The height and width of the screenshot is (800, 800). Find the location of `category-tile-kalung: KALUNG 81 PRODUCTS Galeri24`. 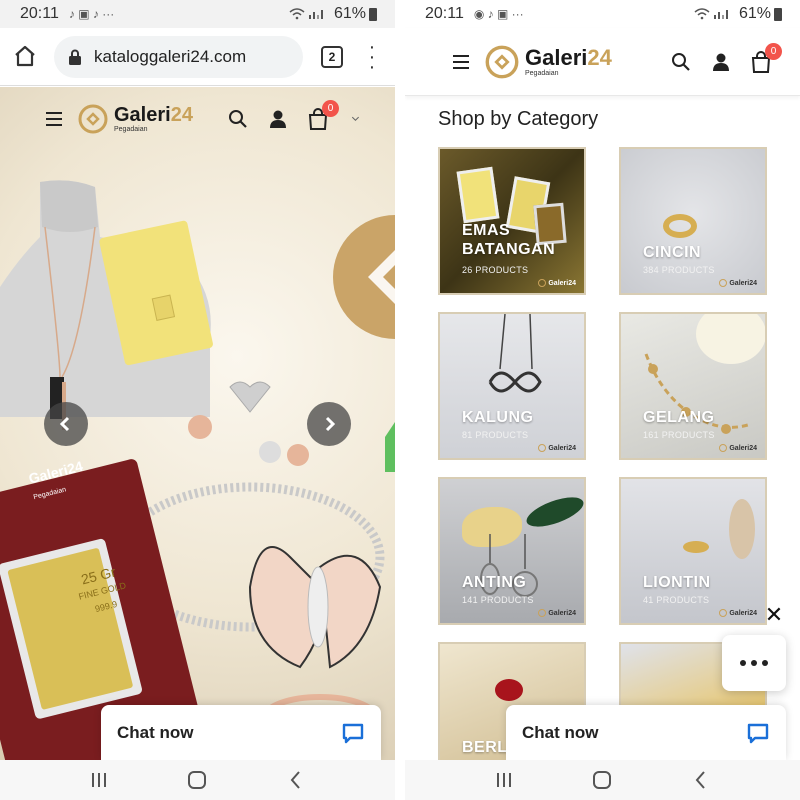

category-tile-kalung: KALUNG 81 PRODUCTS Galeri24 is located at coordinates (512, 386).